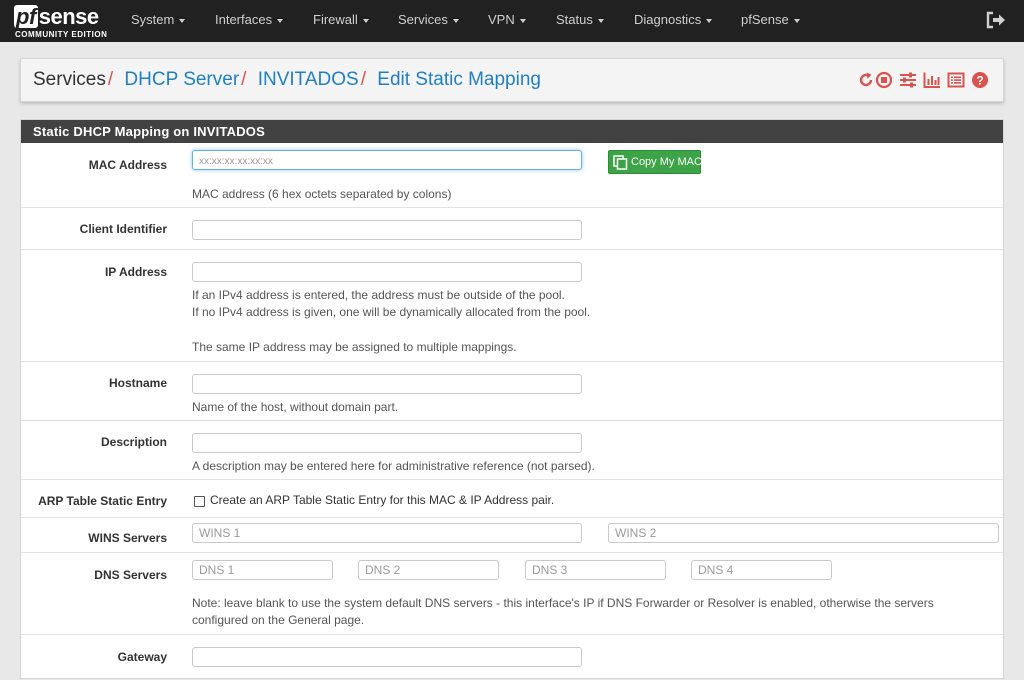 The image size is (1024, 680). I want to click on ip-address-label: IP Address, so click(135, 272).